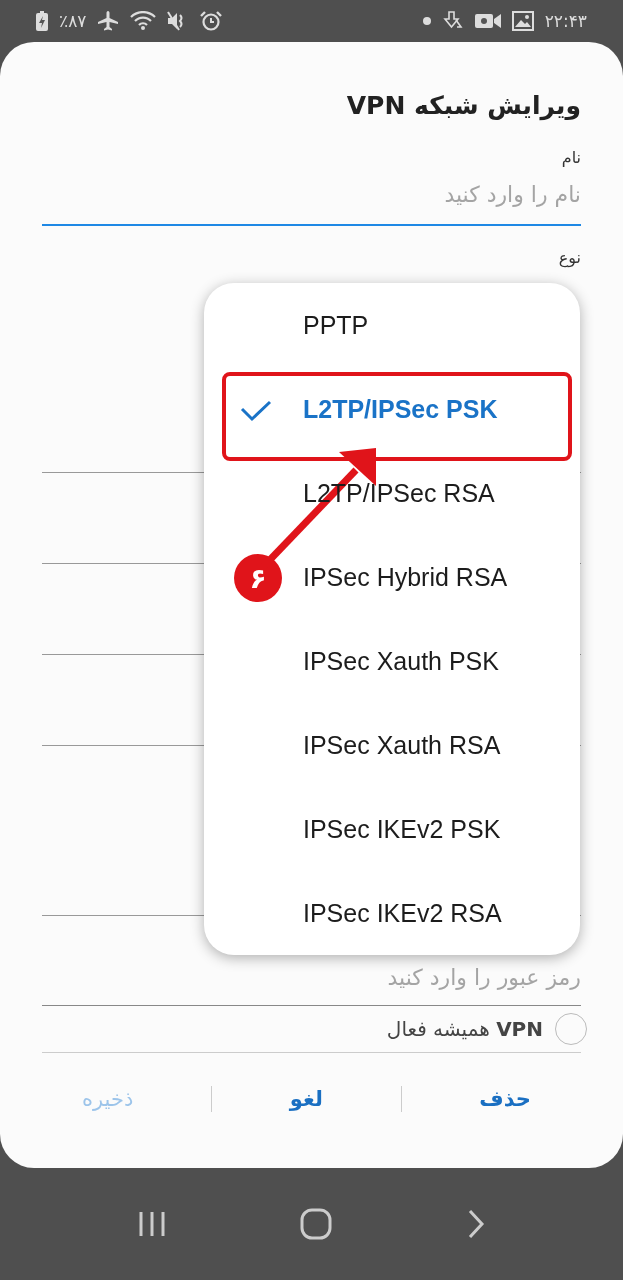 This screenshot has width=623, height=1280. What do you see at coordinates (426, 21) in the screenshot?
I see `dot-icon` at bounding box center [426, 21].